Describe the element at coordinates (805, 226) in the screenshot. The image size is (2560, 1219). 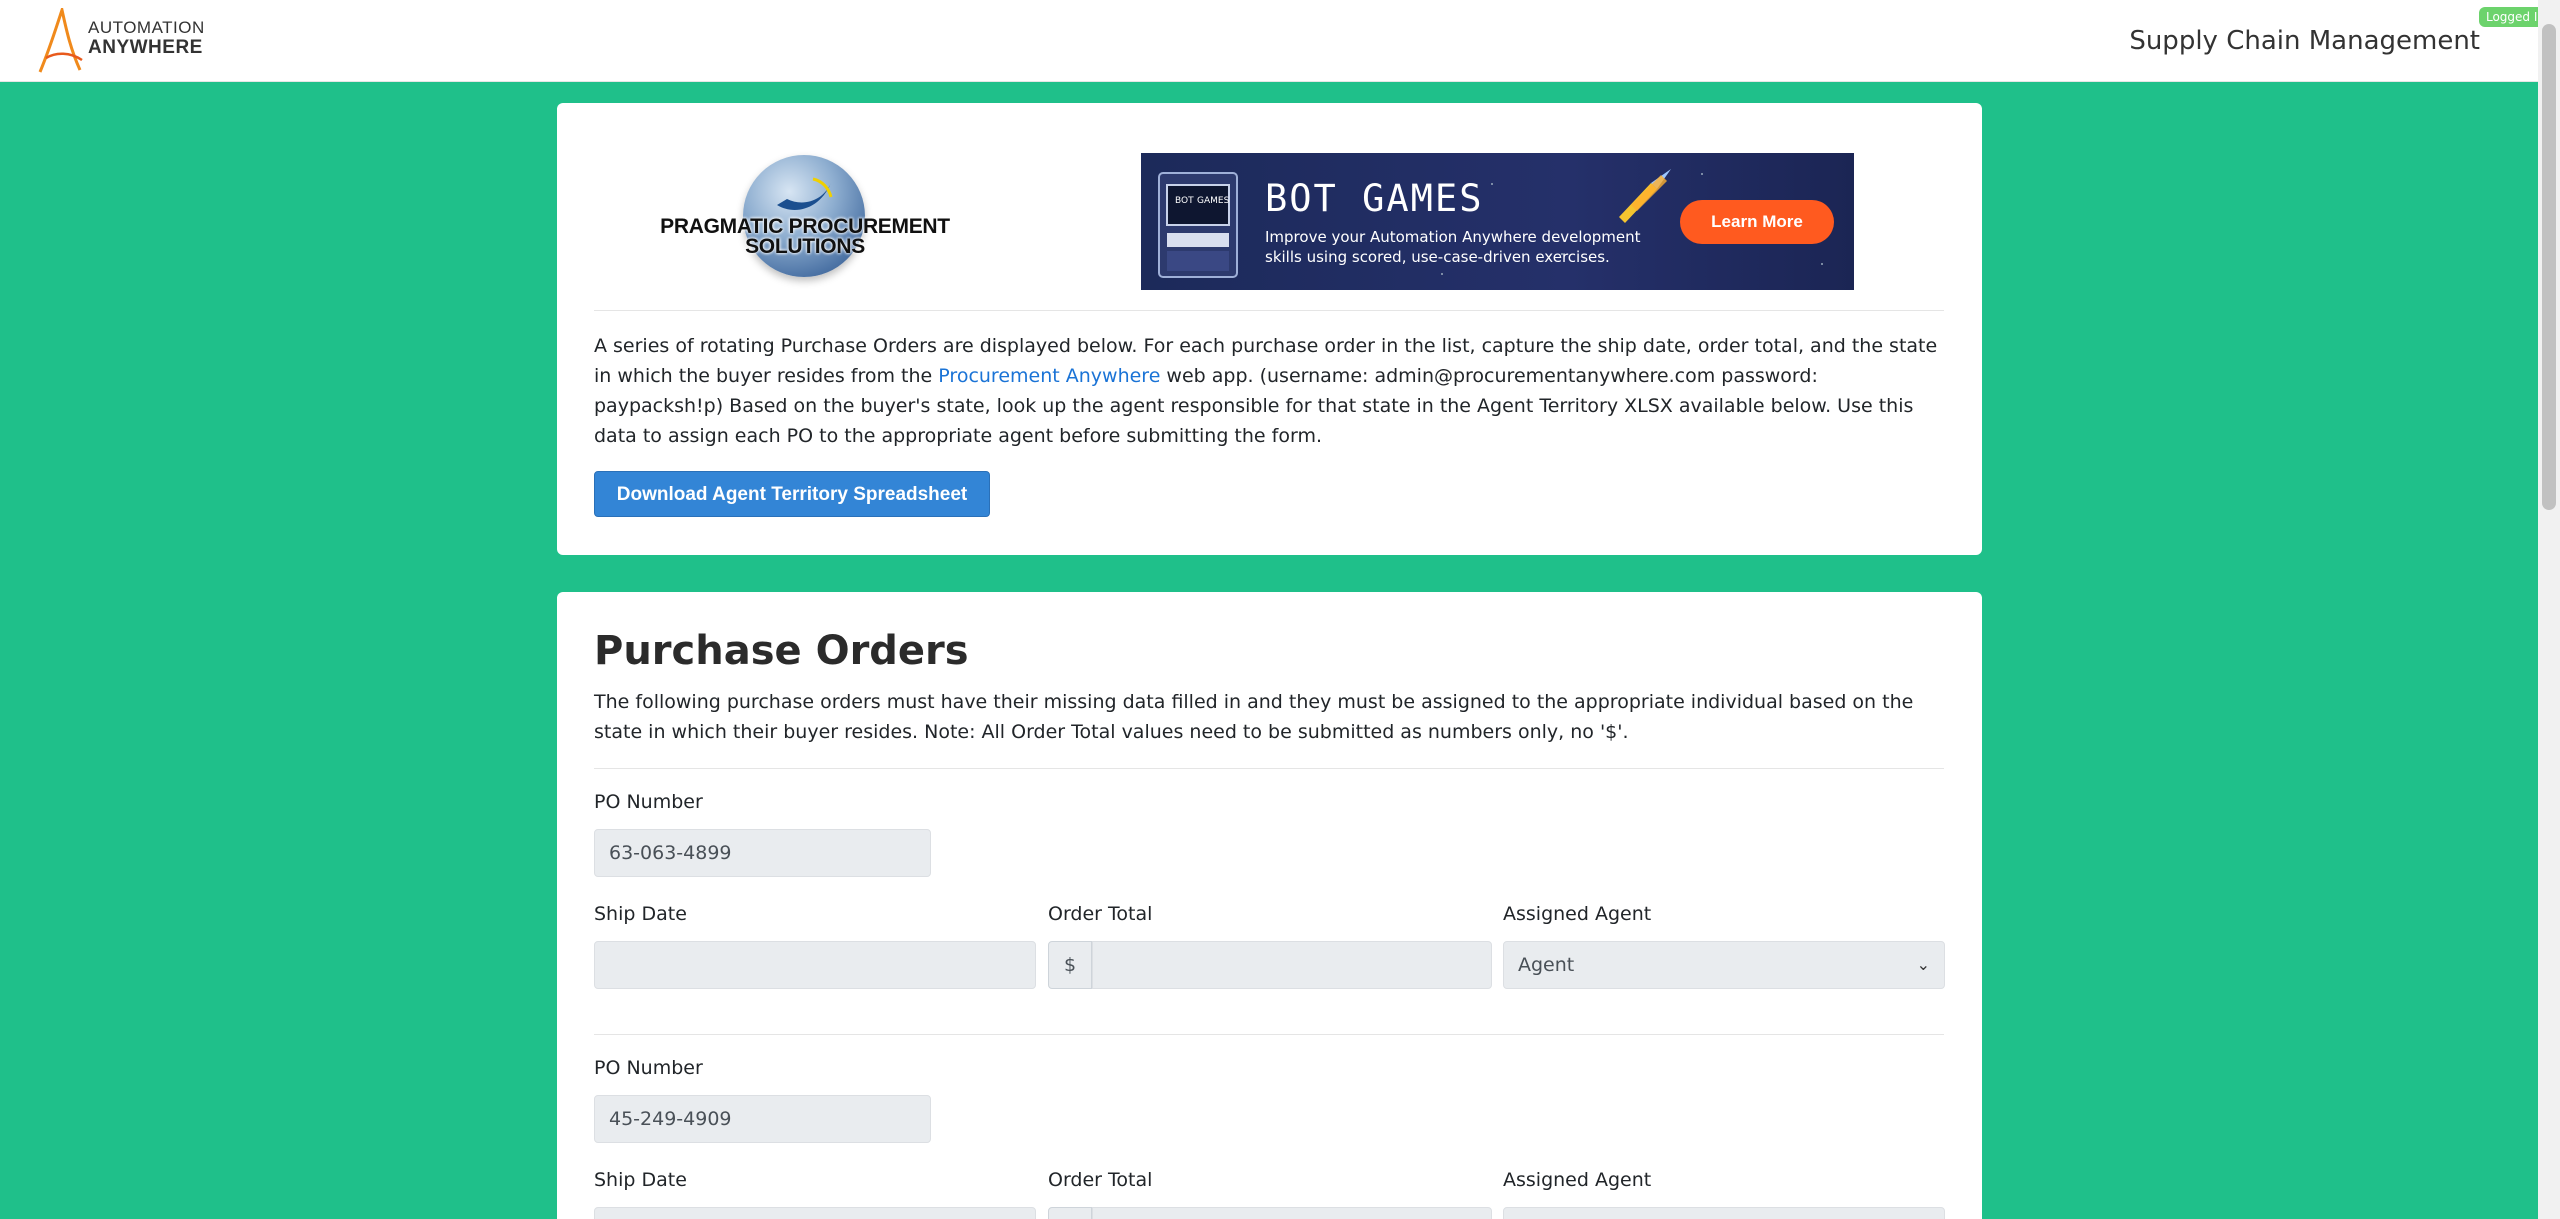
I see `company-name-line1: PRAGMATIC PROCUREMENT` at that location.